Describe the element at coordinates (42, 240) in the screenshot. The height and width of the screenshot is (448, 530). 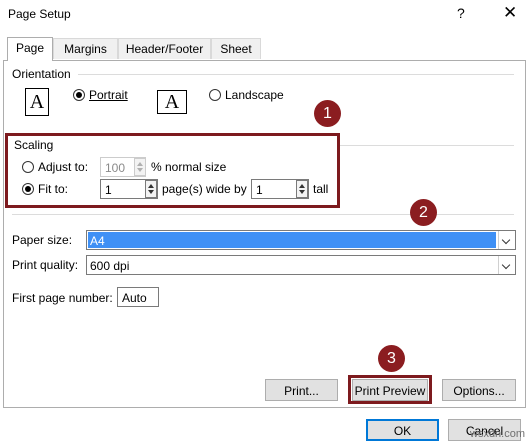
I see `paper-size-label: Paper size:` at that location.